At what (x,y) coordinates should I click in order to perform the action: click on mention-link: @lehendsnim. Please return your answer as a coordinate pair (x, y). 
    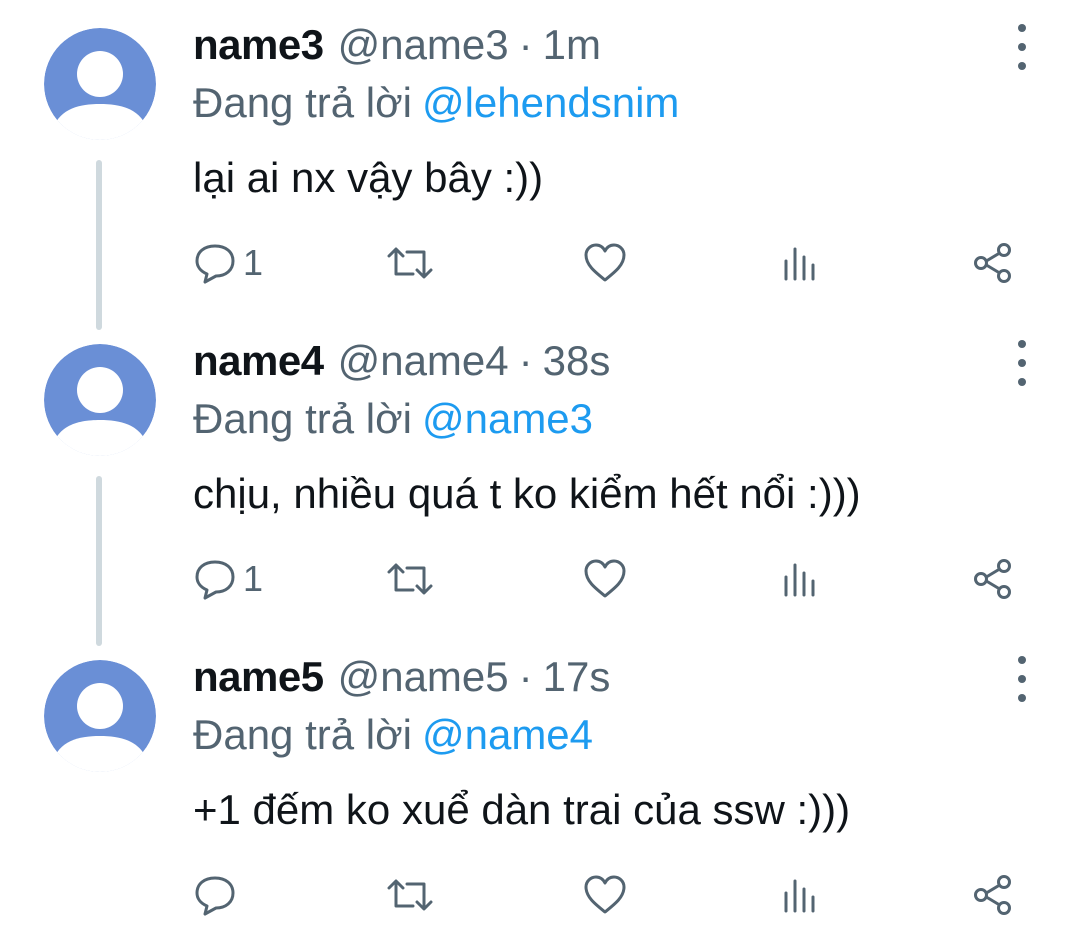
    Looking at the image, I should click on (550, 102).